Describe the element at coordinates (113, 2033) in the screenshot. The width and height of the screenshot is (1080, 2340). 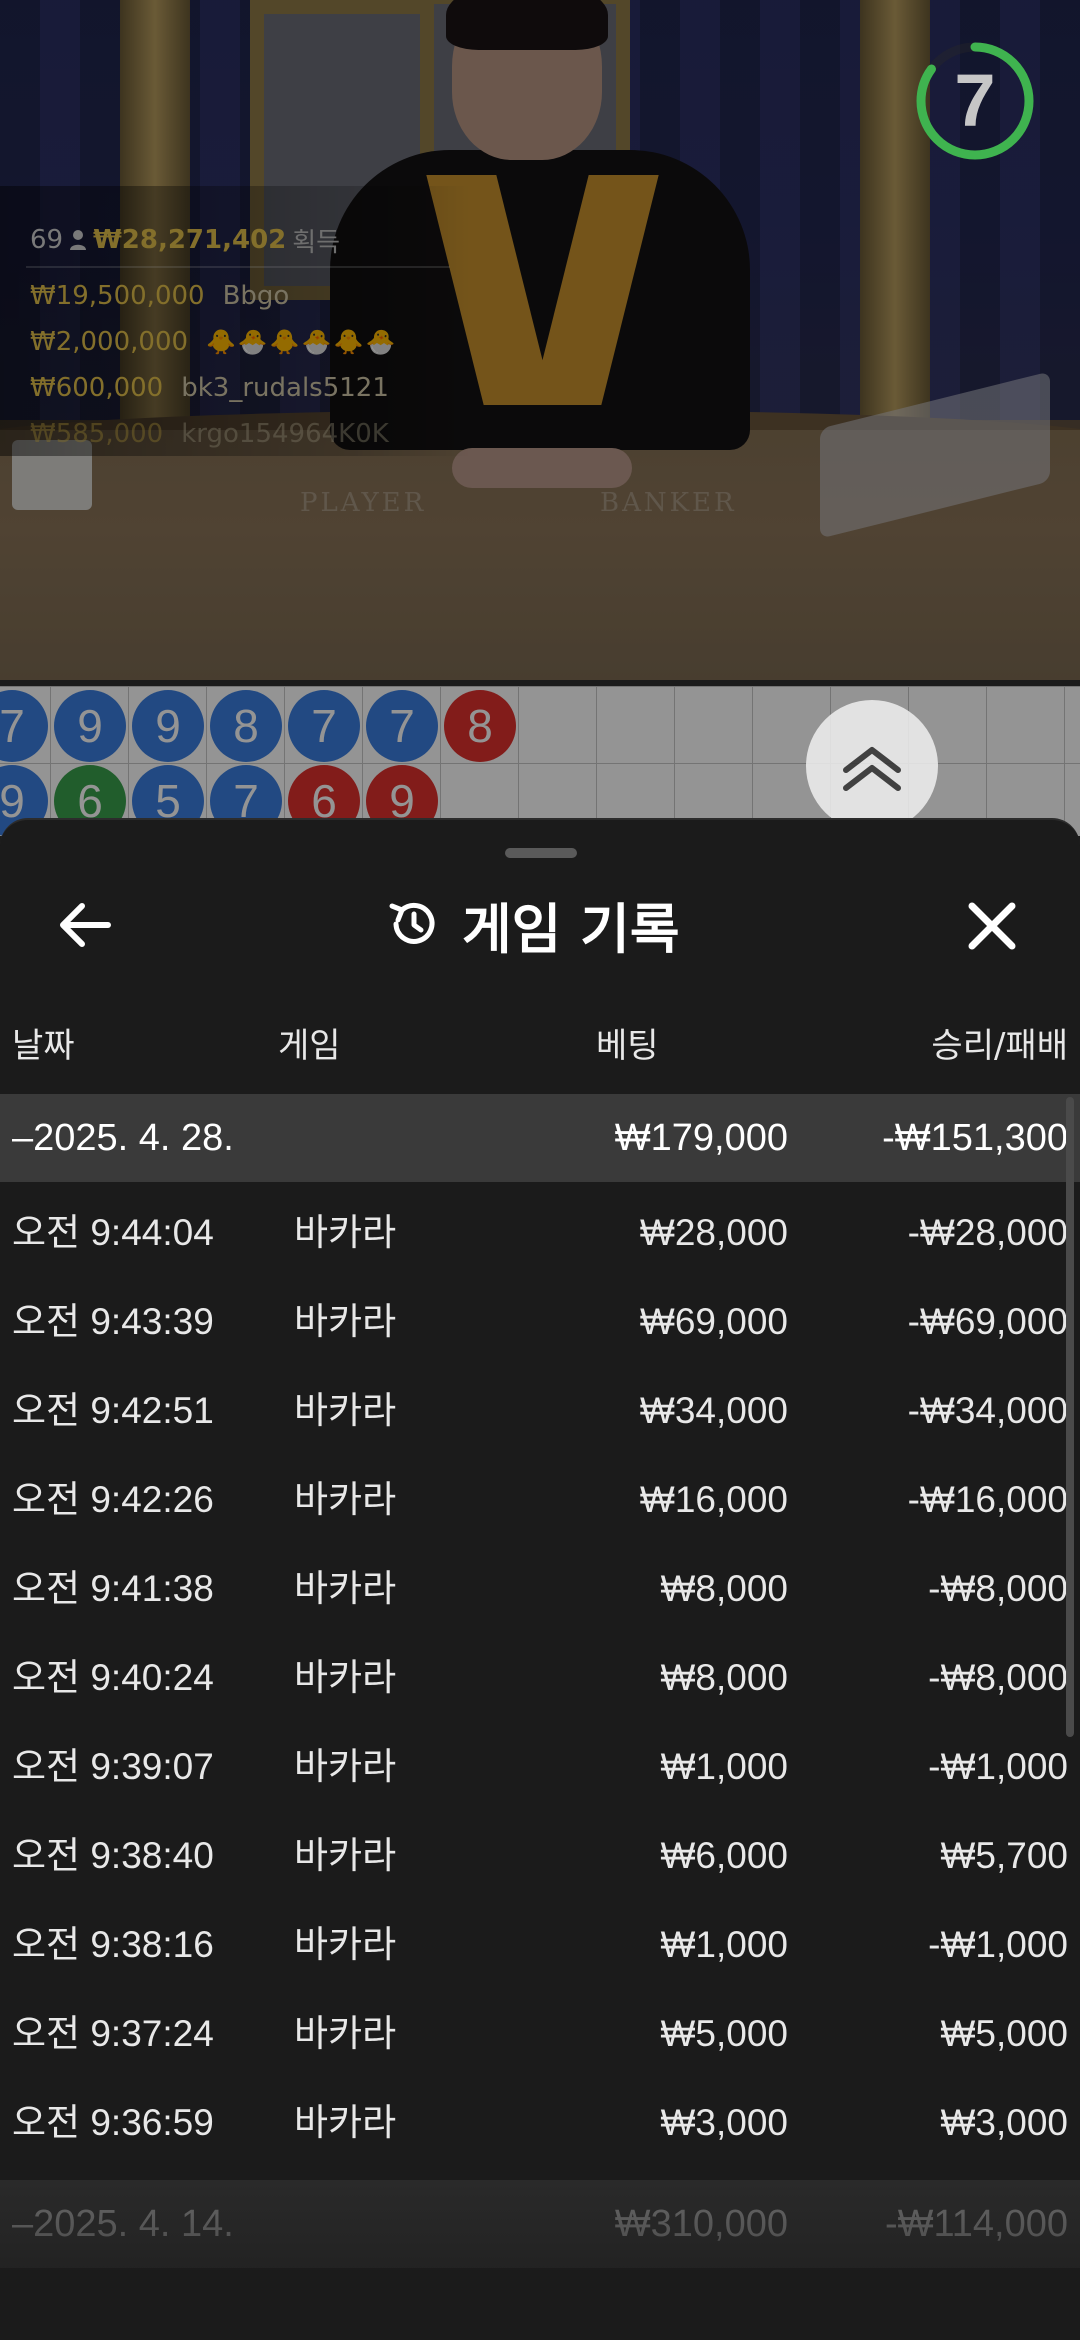
I see `row-time: 오전 9:37:24` at that location.